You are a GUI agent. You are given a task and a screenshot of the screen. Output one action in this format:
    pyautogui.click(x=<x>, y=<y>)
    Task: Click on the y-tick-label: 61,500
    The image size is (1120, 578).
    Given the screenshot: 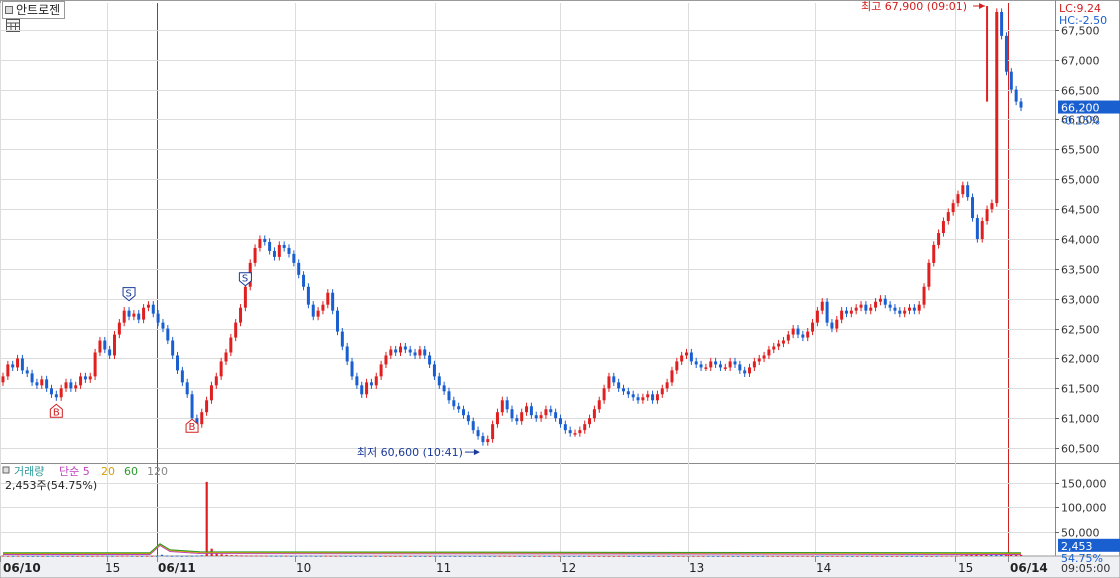 What is the action you would take?
    pyautogui.click(x=1080, y=389)
    